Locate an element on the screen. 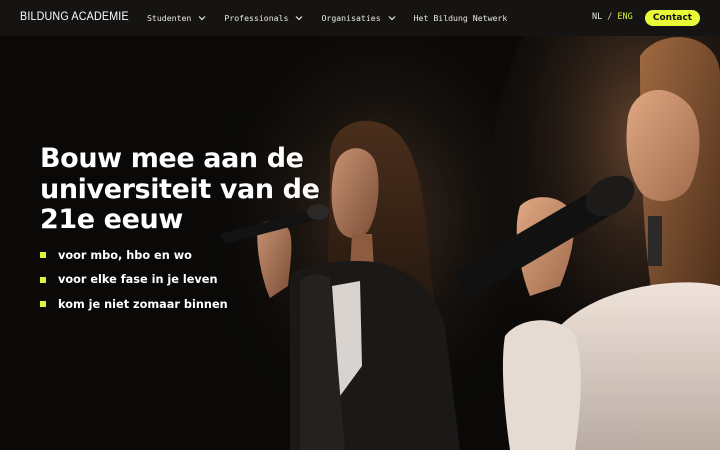 This screenshot has width=720, height=450. bullet-text: voor mbo, hbo en wo is located at coordinates (125, 255).